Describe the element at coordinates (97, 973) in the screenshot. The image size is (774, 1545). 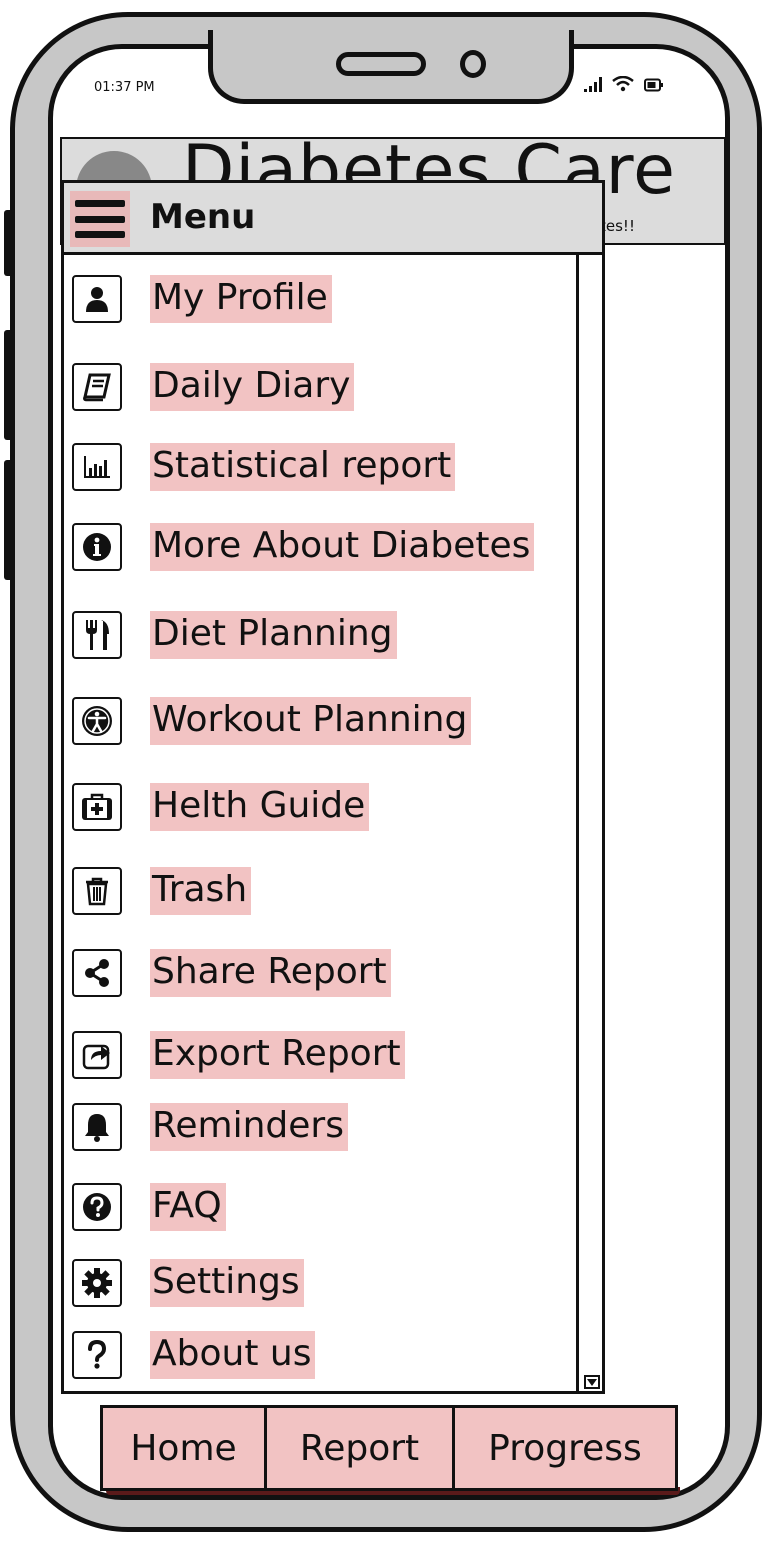
I see `share-icon` at that location.